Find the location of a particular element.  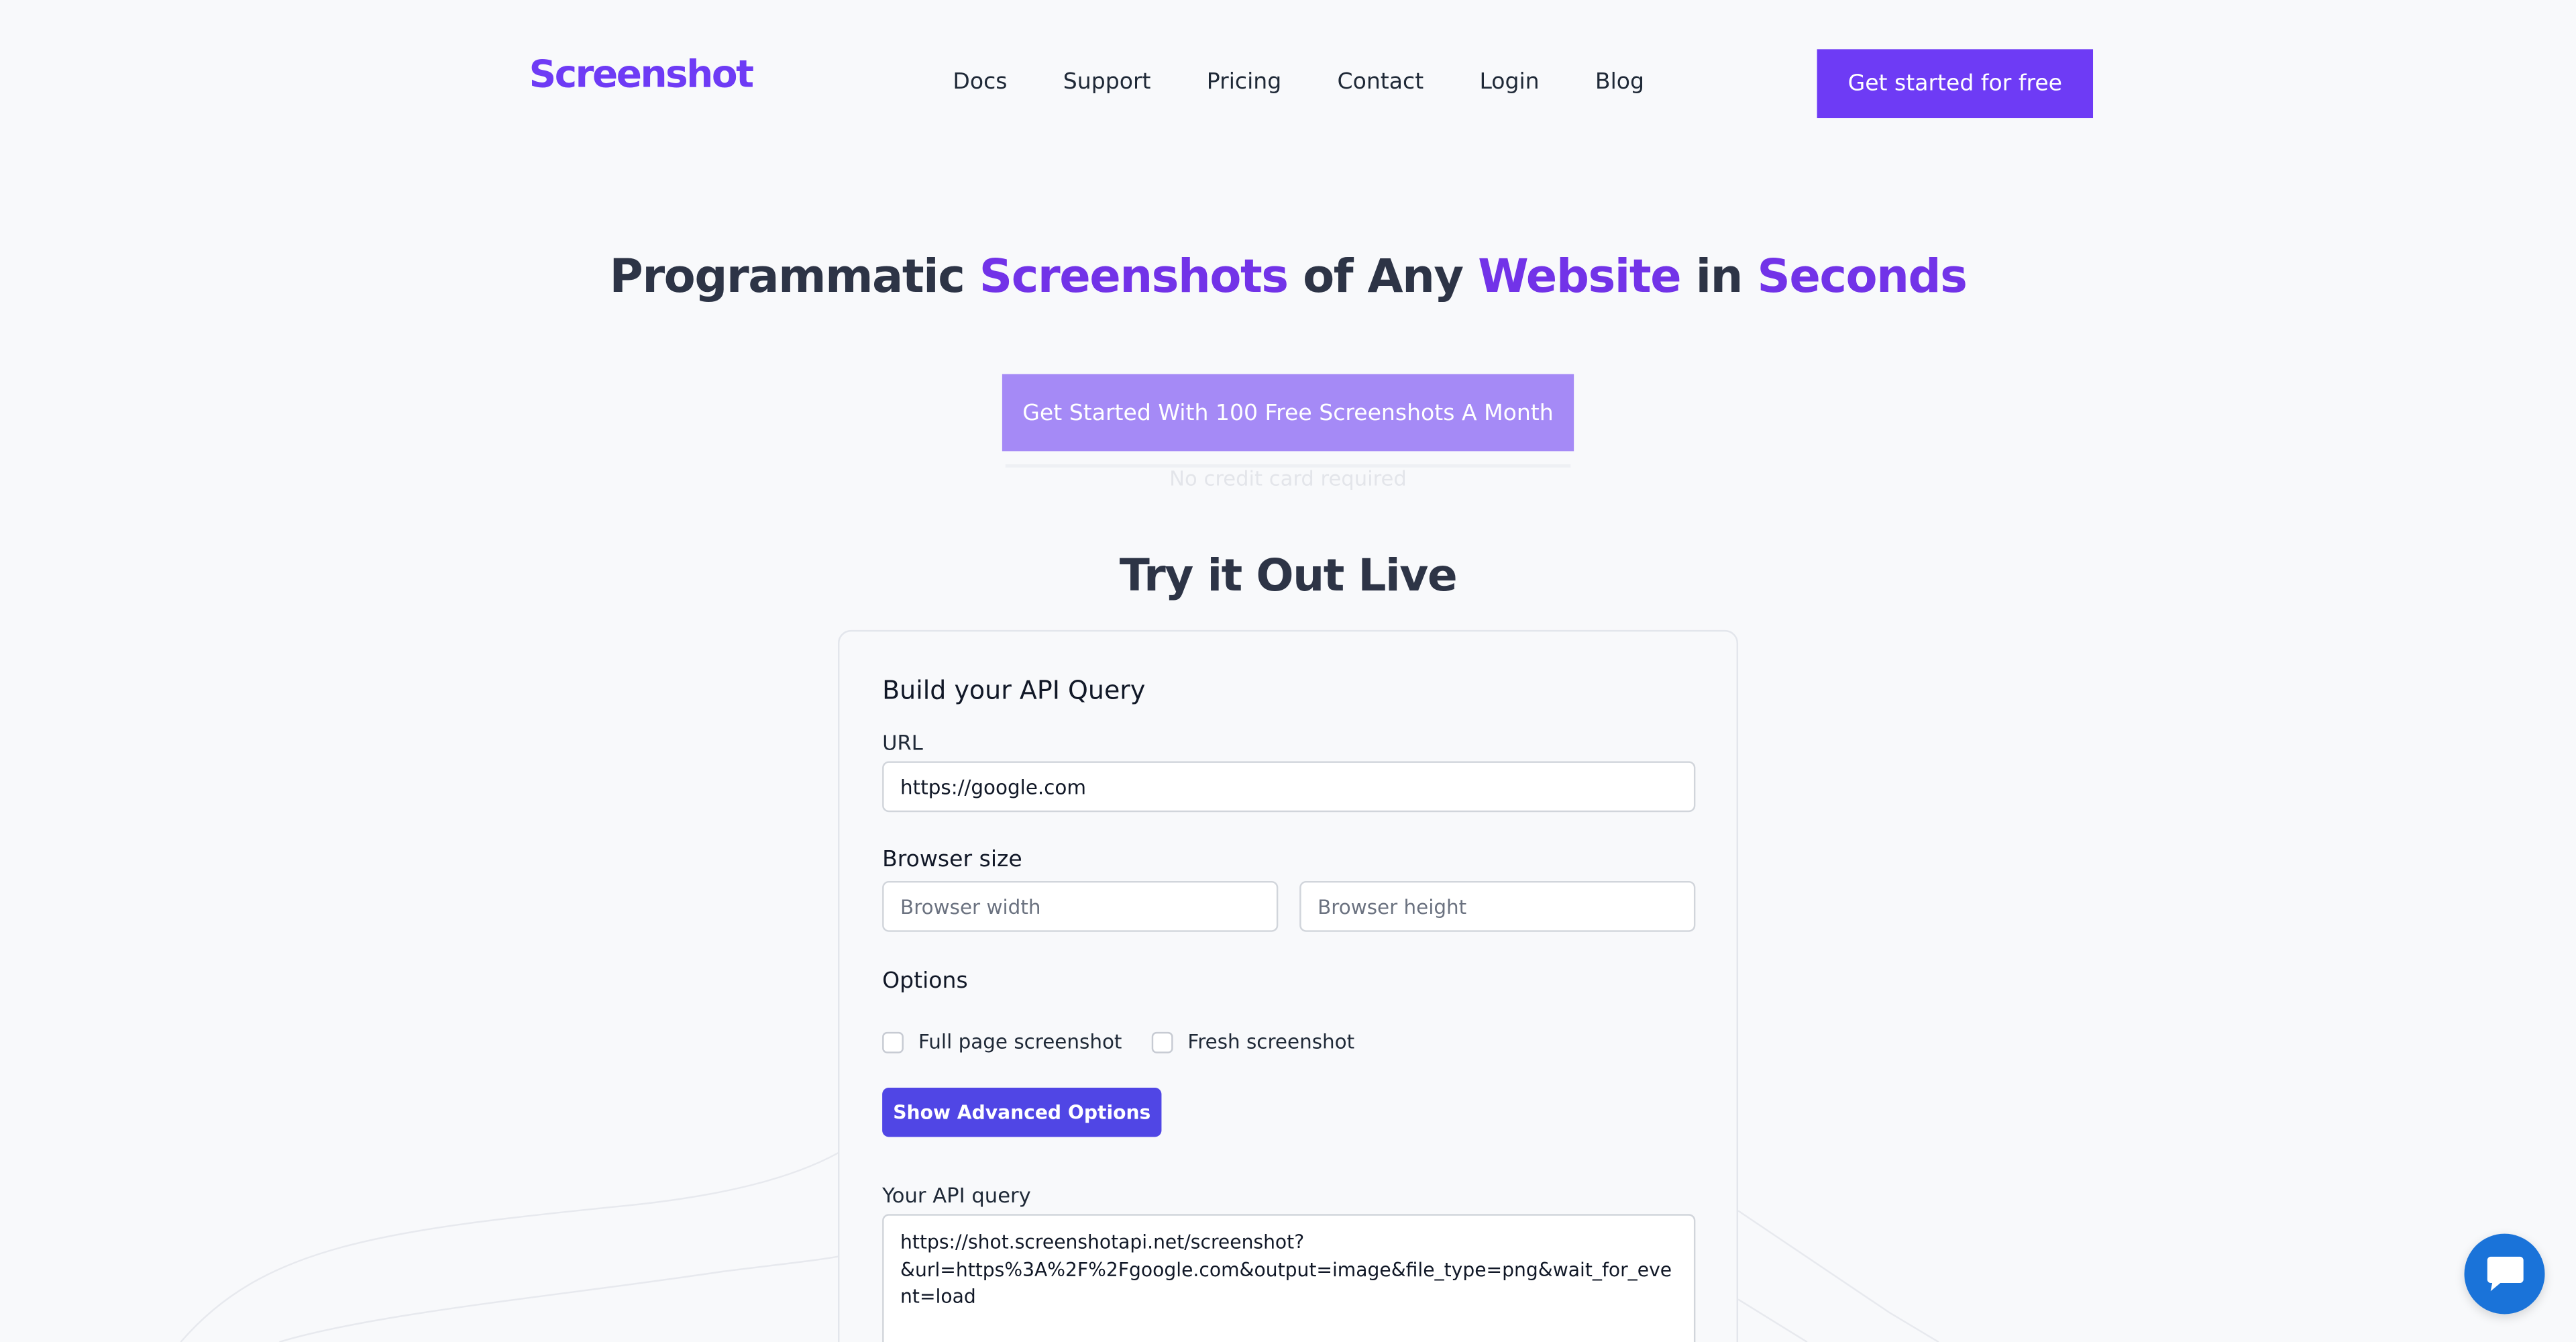

options-row: Full page screenshot Fresh screenshot is located at coordinates (1133, 1041).